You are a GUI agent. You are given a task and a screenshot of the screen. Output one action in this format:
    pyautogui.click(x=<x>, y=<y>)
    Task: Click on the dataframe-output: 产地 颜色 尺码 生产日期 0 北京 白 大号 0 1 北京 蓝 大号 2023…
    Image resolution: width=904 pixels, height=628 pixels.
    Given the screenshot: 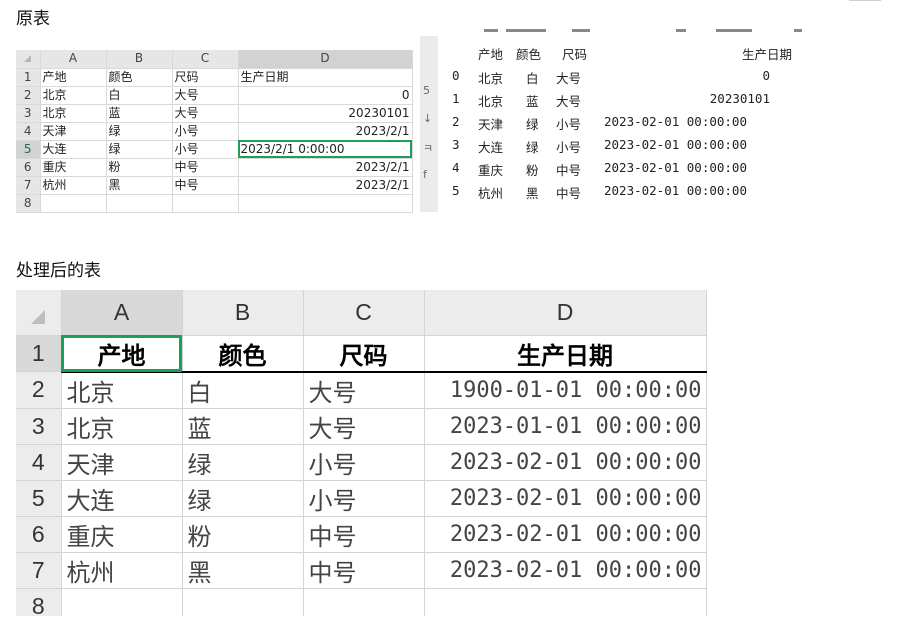 What is the action you would take?
    pyautogui.click(x=626, y=123)
    